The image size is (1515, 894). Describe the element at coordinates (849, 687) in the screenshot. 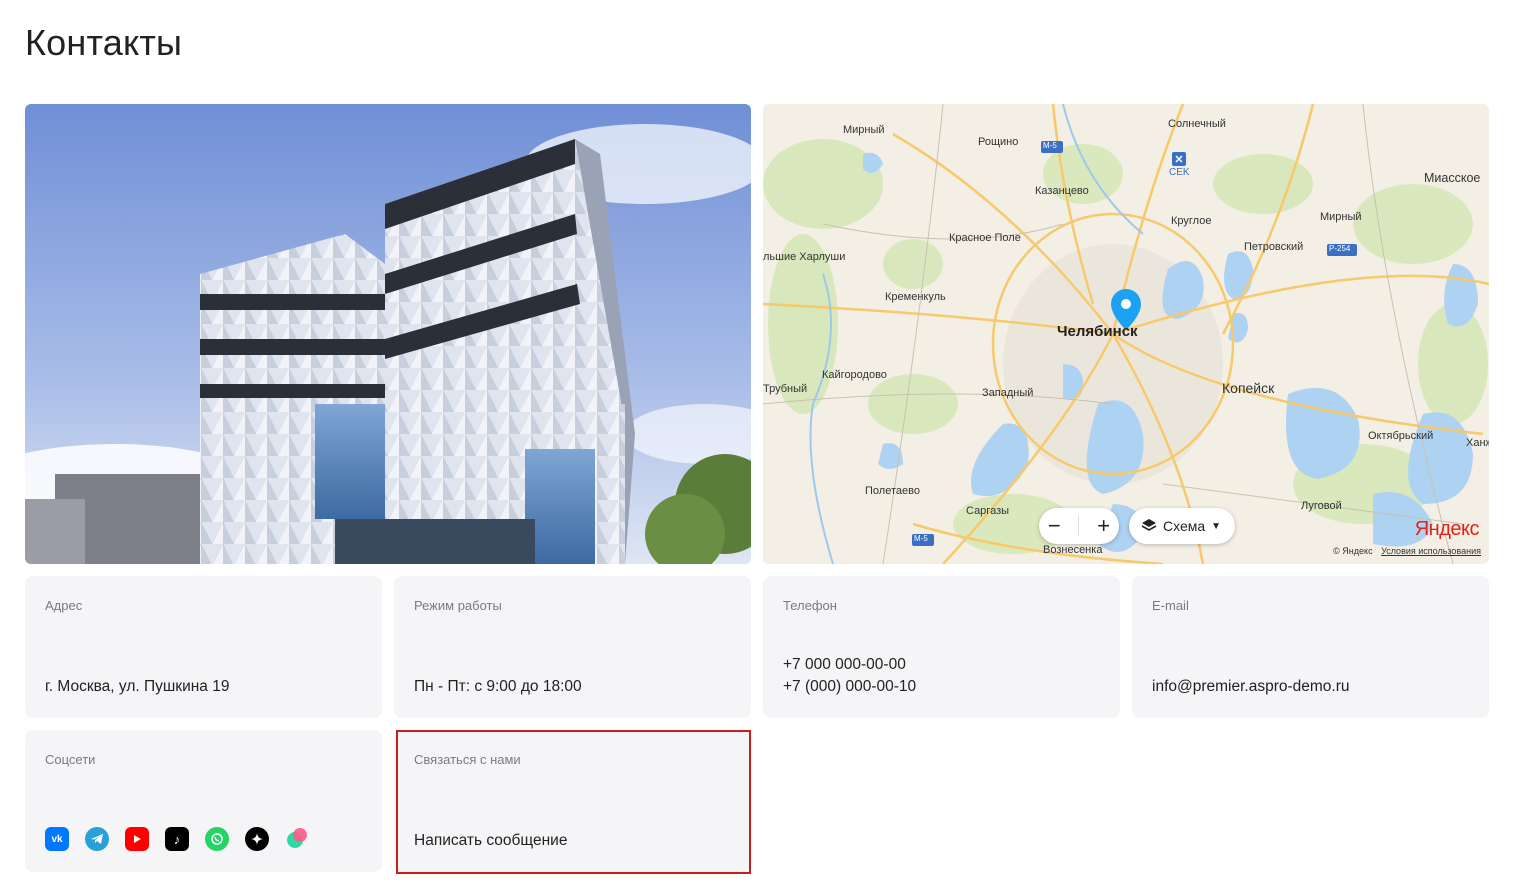

I see `phone-link: +7 (000) 000-00-10` at that location.